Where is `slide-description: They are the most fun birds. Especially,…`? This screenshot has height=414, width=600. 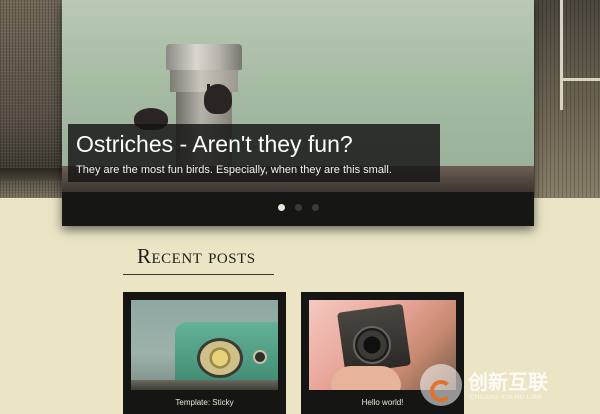 slide-description: They are the most fun birds. Especially,… is located at coordinates (234, 170).